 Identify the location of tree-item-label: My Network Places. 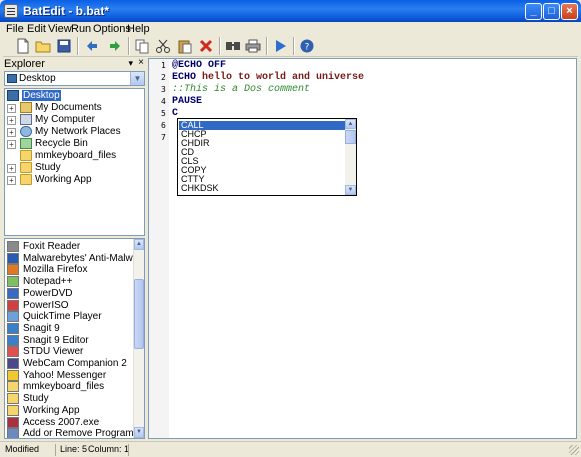
(78, 131).